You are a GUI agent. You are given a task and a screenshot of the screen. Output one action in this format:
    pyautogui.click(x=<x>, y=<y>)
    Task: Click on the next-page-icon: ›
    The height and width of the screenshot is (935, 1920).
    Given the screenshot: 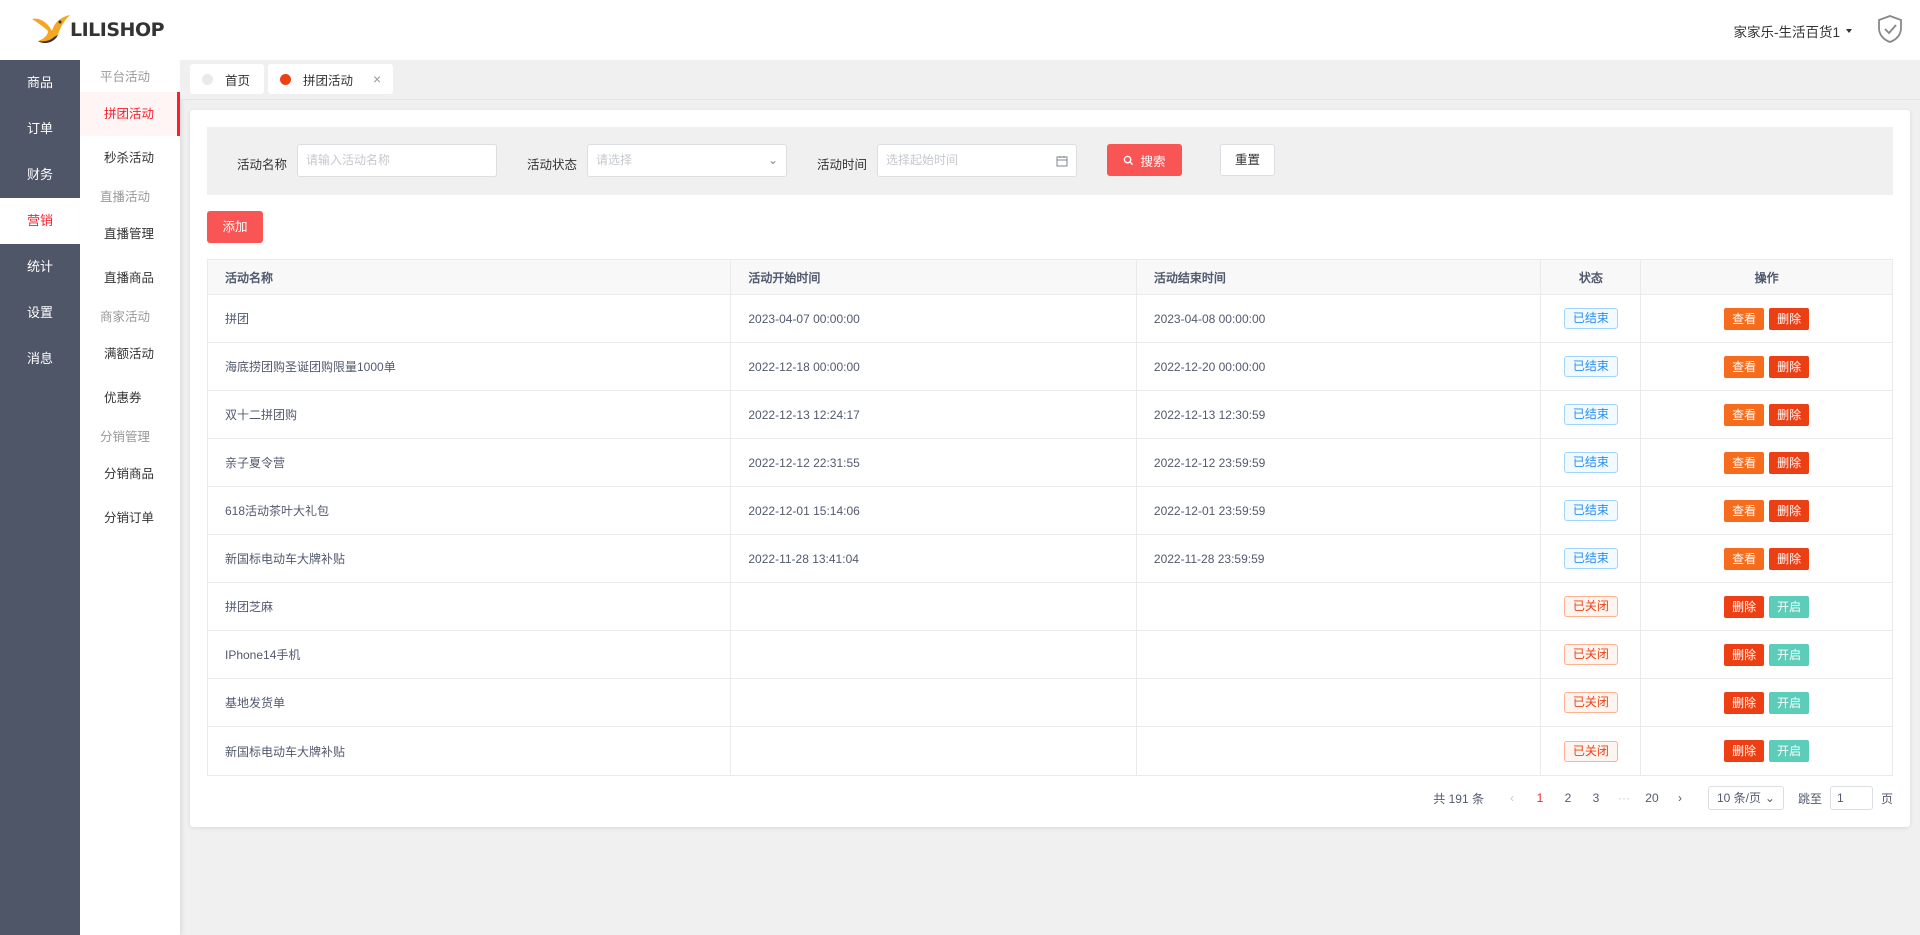 What is the action you would take?
    pyautogui.click(x=1680, y=798)
    